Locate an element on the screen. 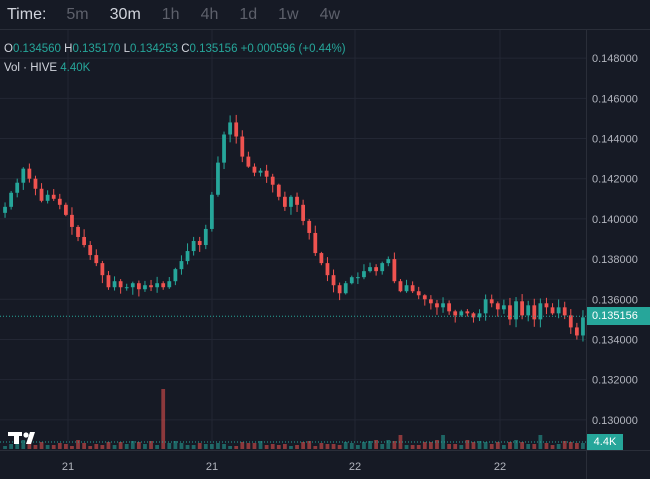 This screenshot has height=479, width=650. time-label: Time: is located at coordinates (27, 14).